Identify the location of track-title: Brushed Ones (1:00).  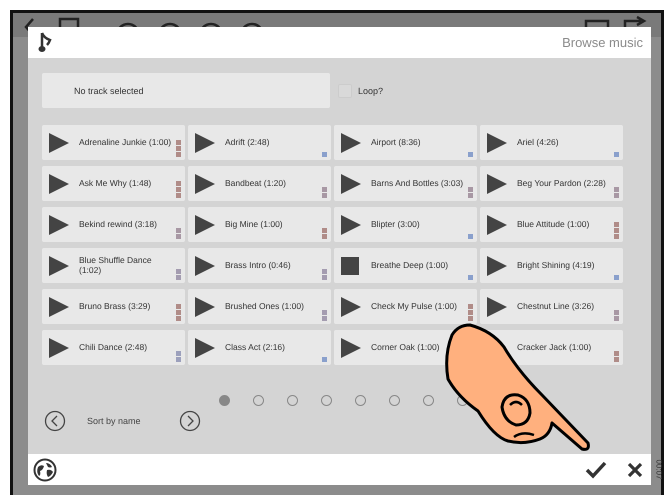
(265, 307).